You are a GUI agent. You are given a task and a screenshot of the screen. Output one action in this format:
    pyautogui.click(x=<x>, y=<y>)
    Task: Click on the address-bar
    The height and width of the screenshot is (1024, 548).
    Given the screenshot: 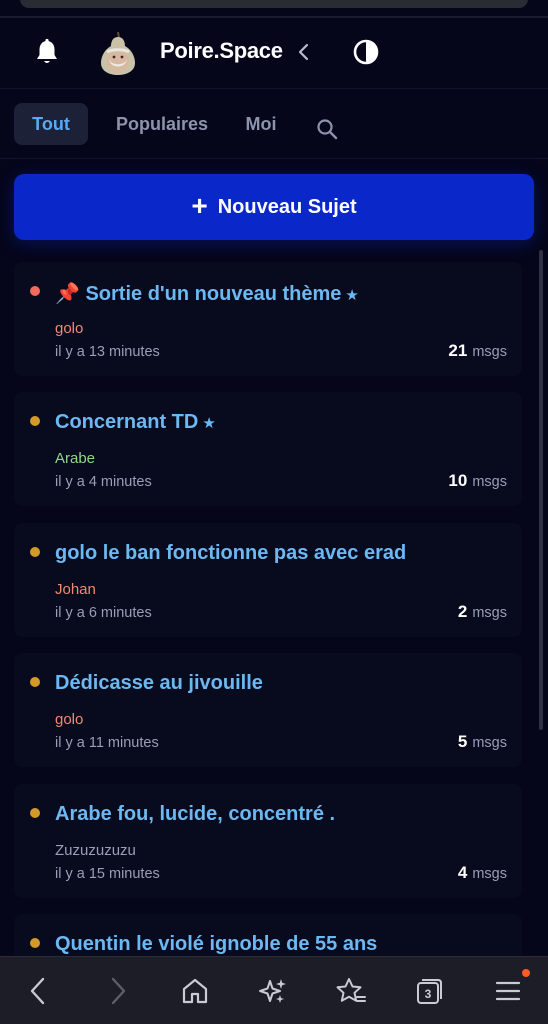 What is the action you would take?
    pyautogui.click(x=274, y=4)
    